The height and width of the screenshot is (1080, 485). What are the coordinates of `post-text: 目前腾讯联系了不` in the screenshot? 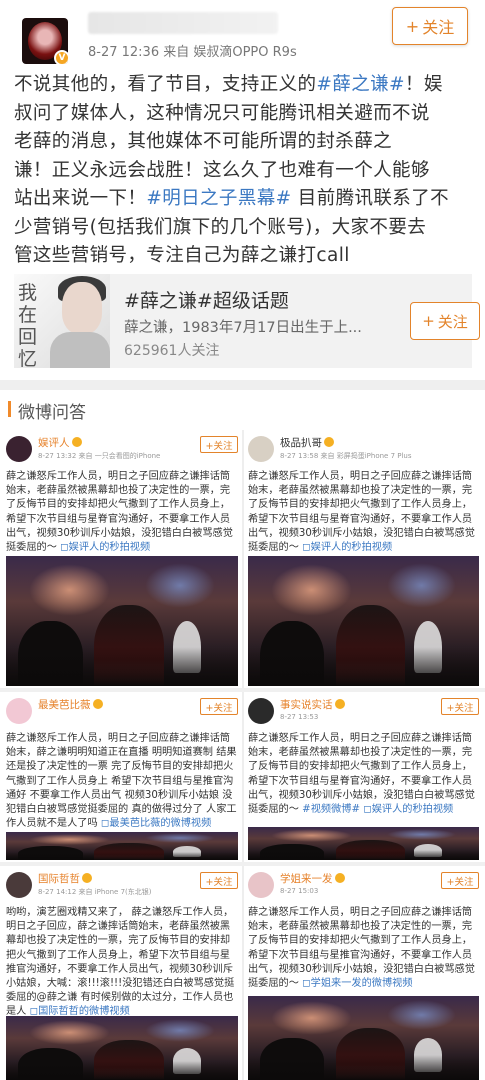 It's located at (370, 198).